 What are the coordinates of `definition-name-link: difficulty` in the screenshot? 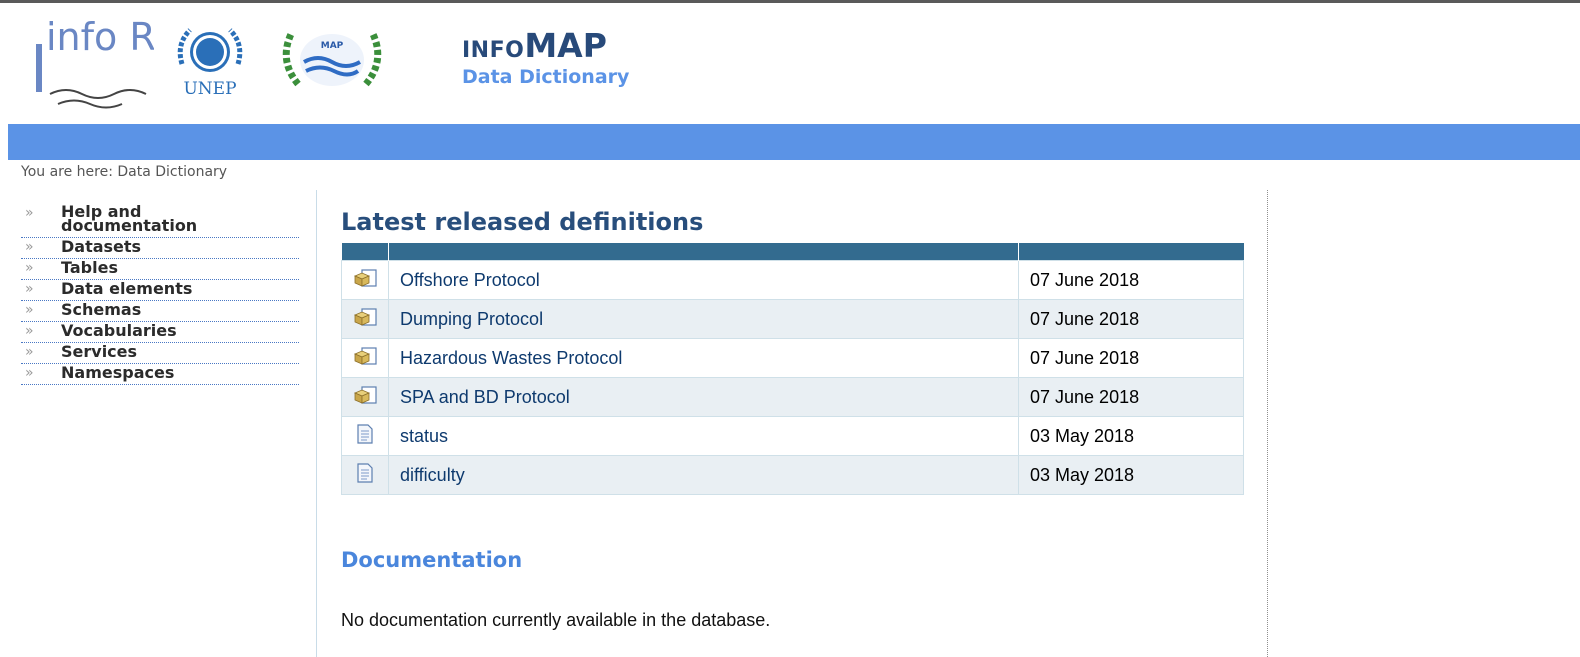 It's located at (703, 475).